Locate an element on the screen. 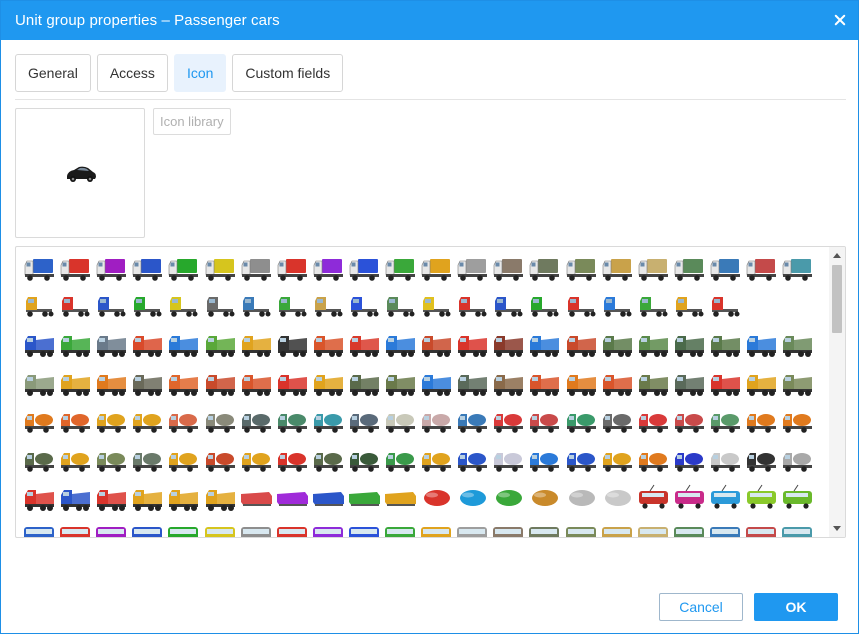 The width and height of the screenshot is (859, 634). cancel-button: Cancel is located at coordinates (701, 607).